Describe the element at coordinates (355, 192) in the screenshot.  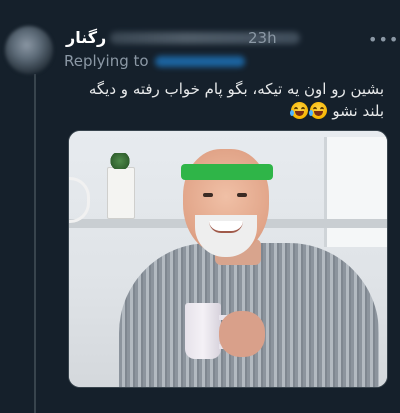
I see `image-window` at that location.